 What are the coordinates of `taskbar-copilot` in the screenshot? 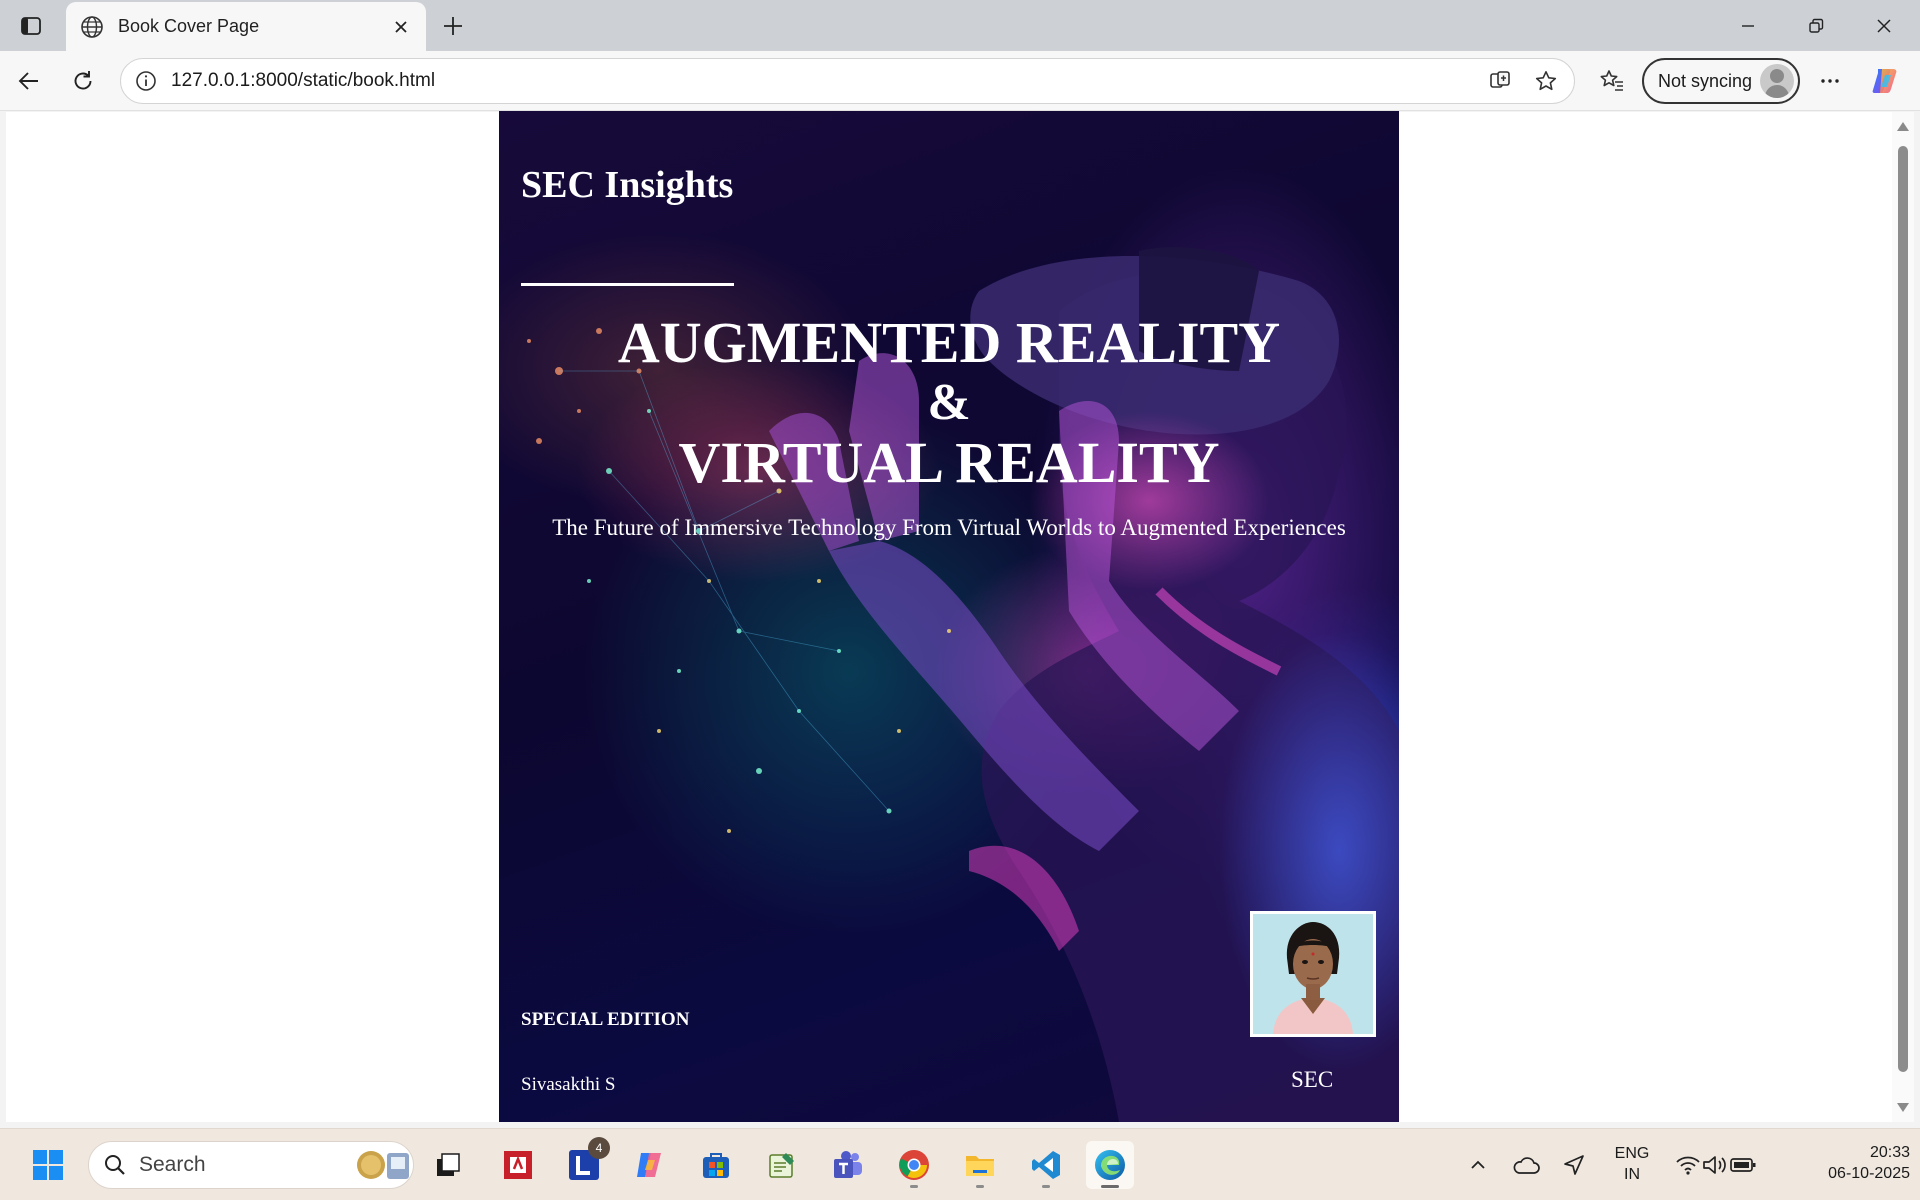 It's located at (650, 1165).